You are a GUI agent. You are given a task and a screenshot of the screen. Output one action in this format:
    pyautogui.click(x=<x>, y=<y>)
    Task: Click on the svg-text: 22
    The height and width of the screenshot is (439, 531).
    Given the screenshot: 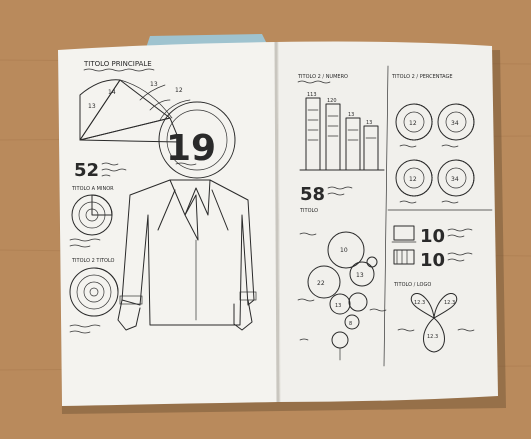 What is the action you would take?
    pyautogui.click(x=321, y=283)
    